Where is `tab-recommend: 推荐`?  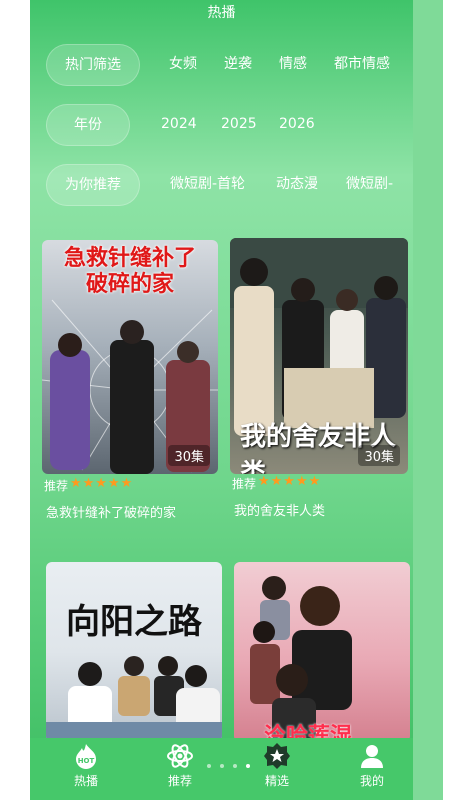 tab-recommend: 推荐 is located at coordinates (180, 765).